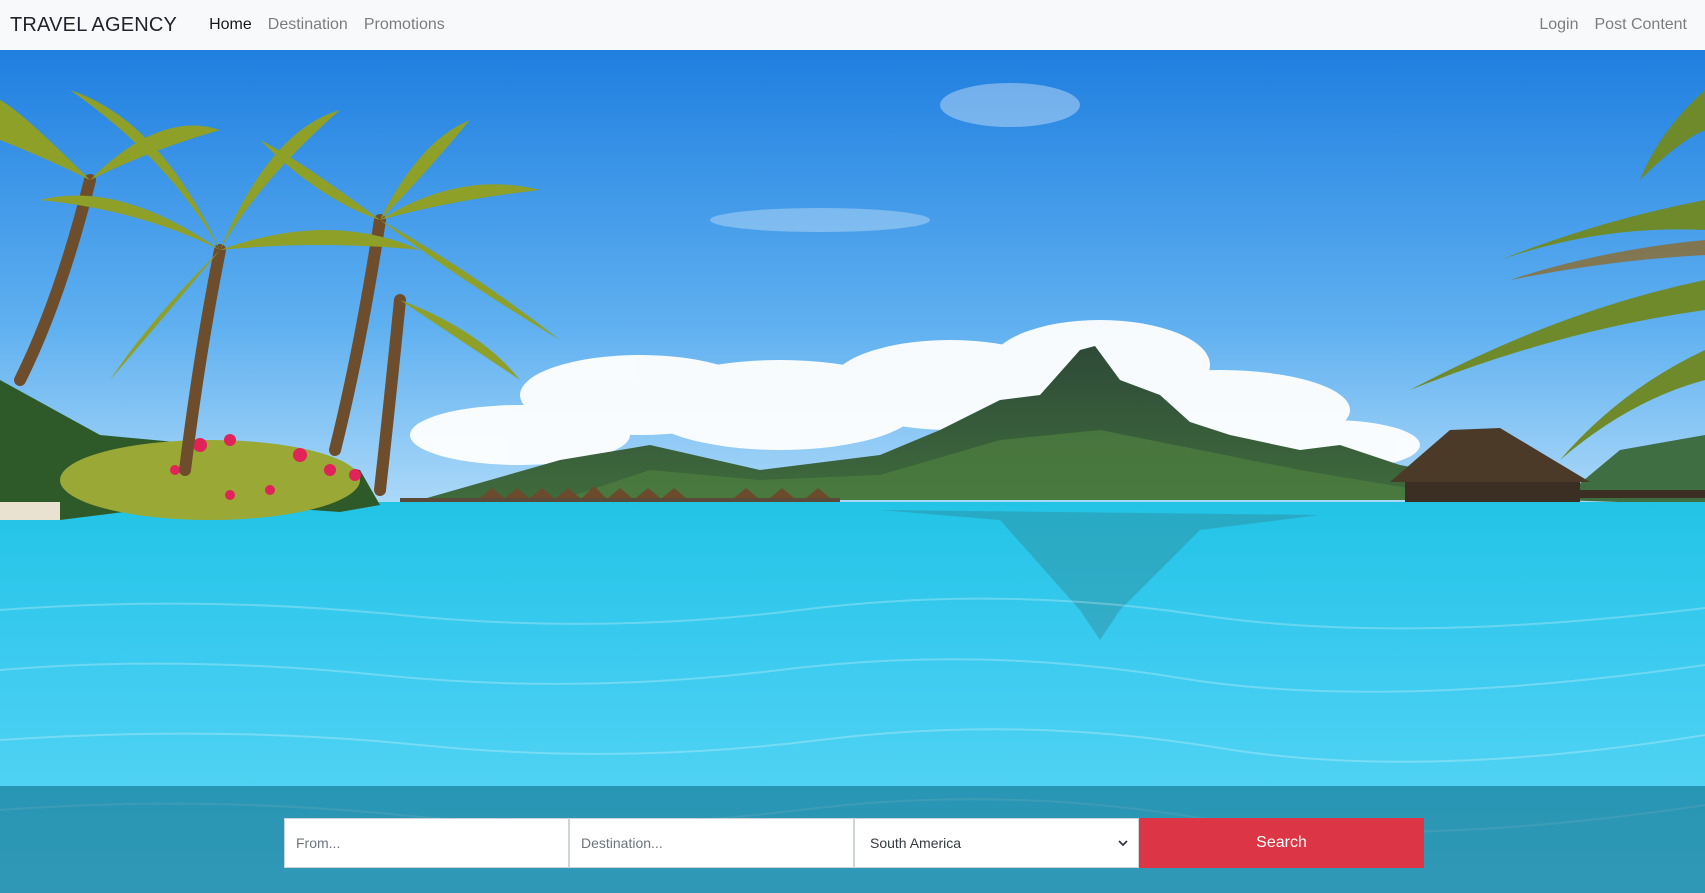 The height and width of the screenshot is (893, 1705). What do you see at coordinates (1641, 25) in the screenshot?
I see `nav-link-post-content: Post Content` at bounding box center [1641, 25].